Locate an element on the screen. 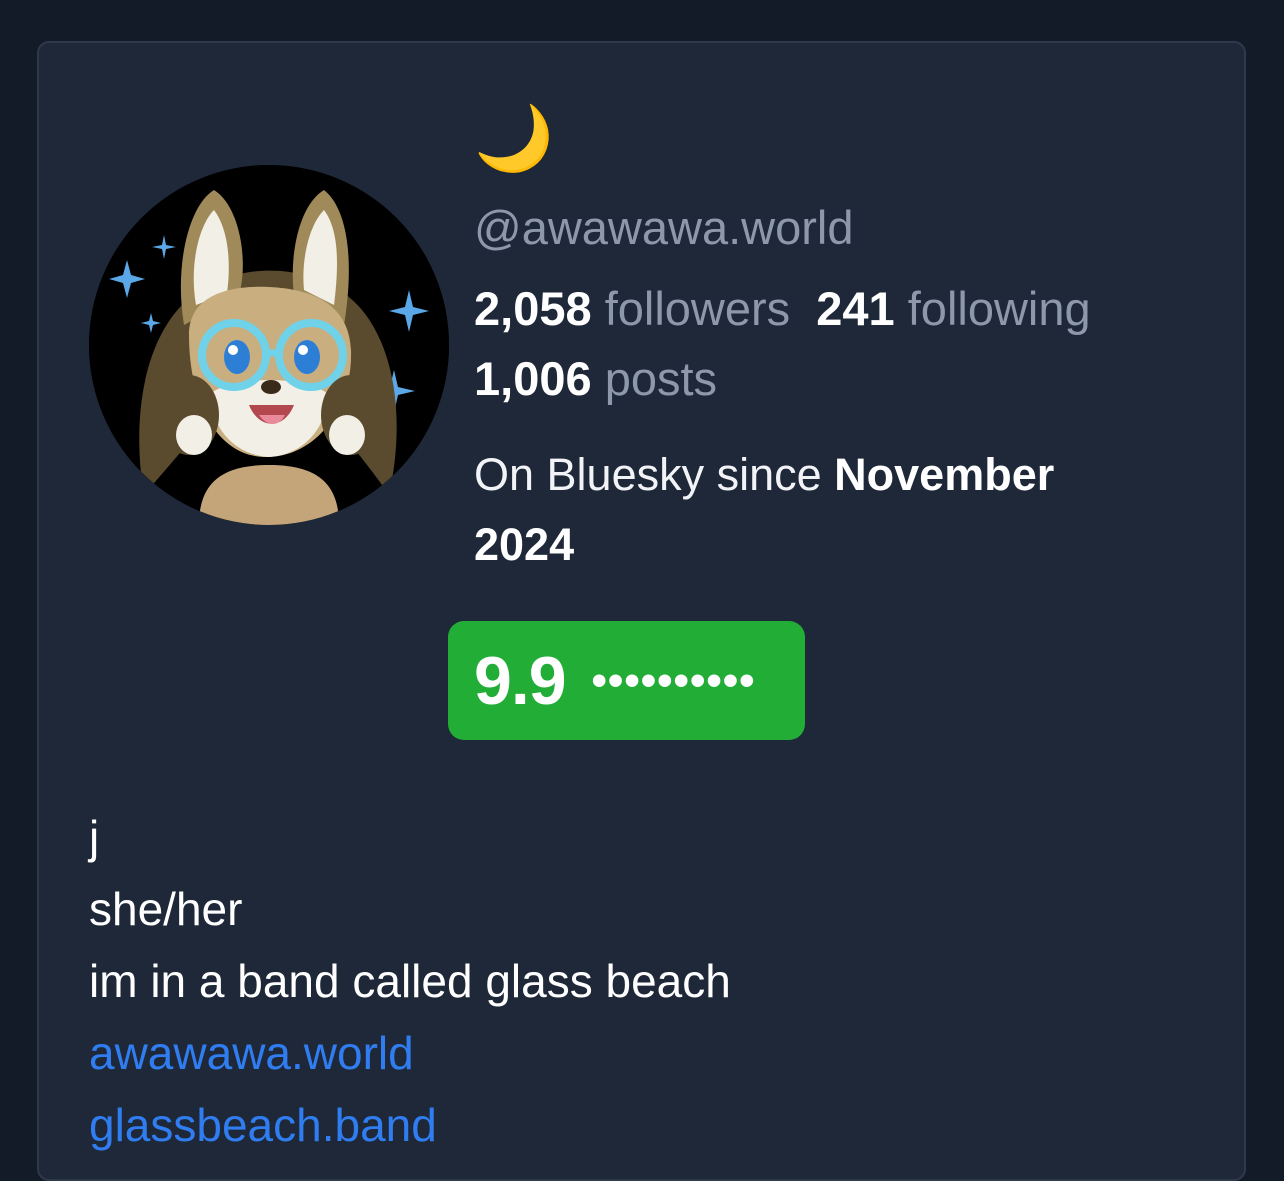 This screenshot has width=1284, height=1181. fox-avatar-icon is located at coordinates (269, 345).